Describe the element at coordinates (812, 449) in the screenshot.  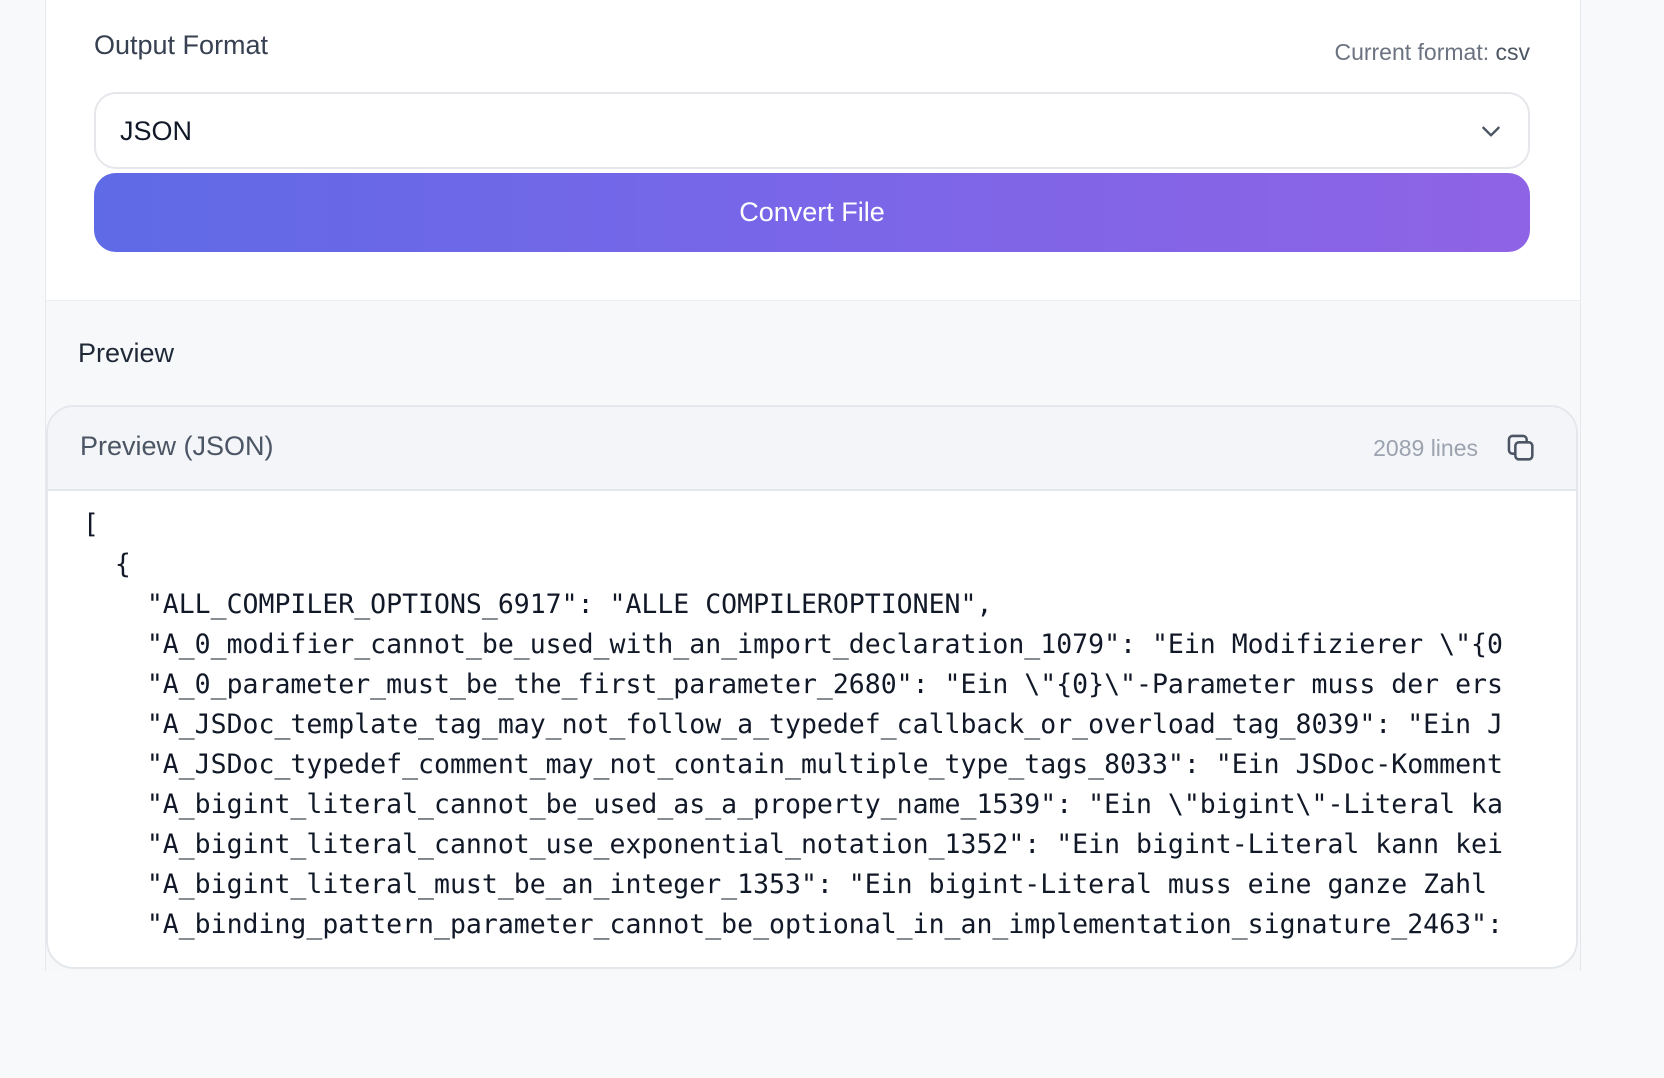
I see `preview-panel-header: Preview (JSON) 2089 lines` at that location.